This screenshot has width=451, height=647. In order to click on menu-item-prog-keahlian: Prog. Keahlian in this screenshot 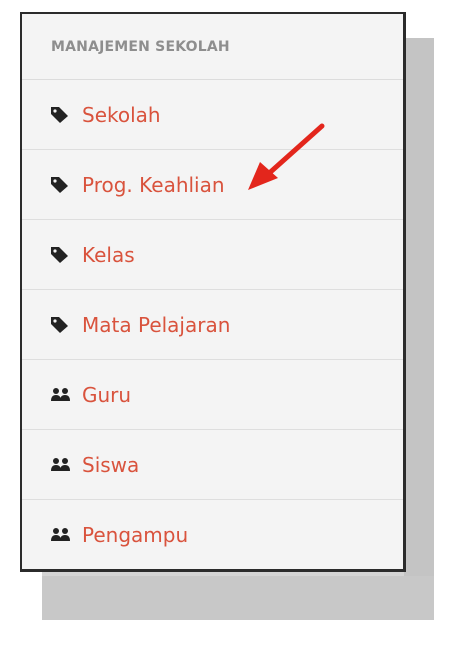, I will do `click(212, 185)`.